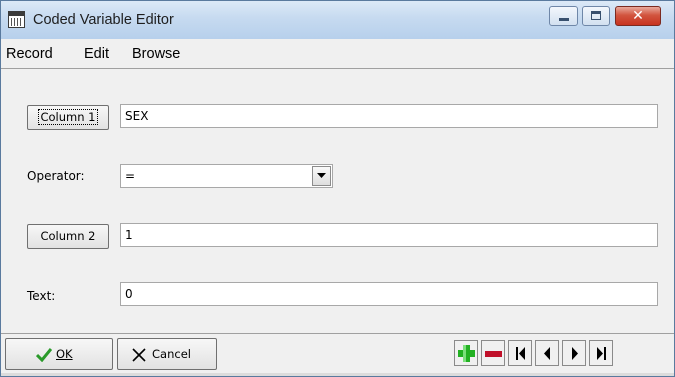 The height and width of the screenshot is (377, 675). I want to click on last-record-button, so click(601, 353).